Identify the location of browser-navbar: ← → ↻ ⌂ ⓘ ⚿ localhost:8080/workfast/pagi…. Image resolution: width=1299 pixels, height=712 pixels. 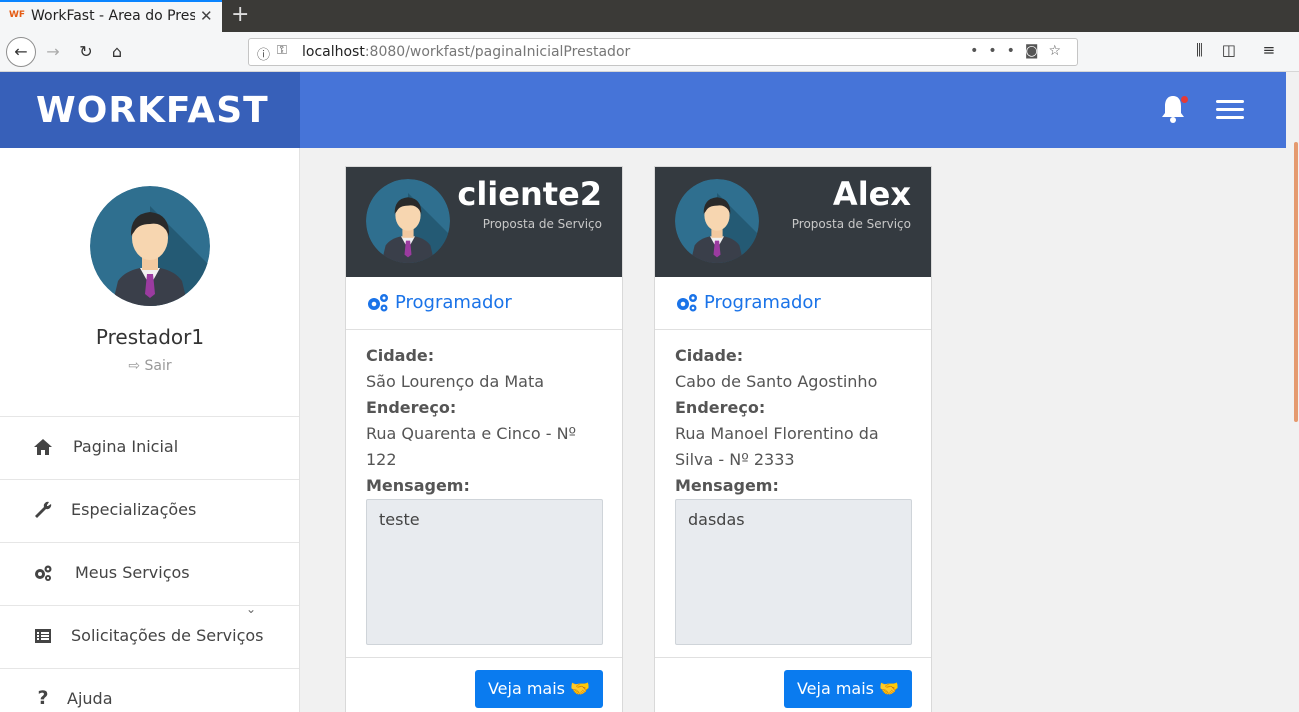
(649, 52).